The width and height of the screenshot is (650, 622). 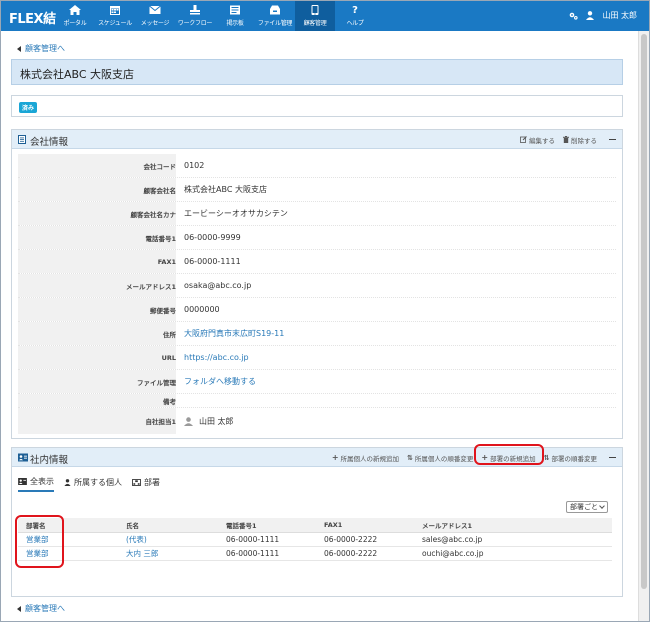 I want to click on delete-label: 削除する, so click(x=584, y=140).